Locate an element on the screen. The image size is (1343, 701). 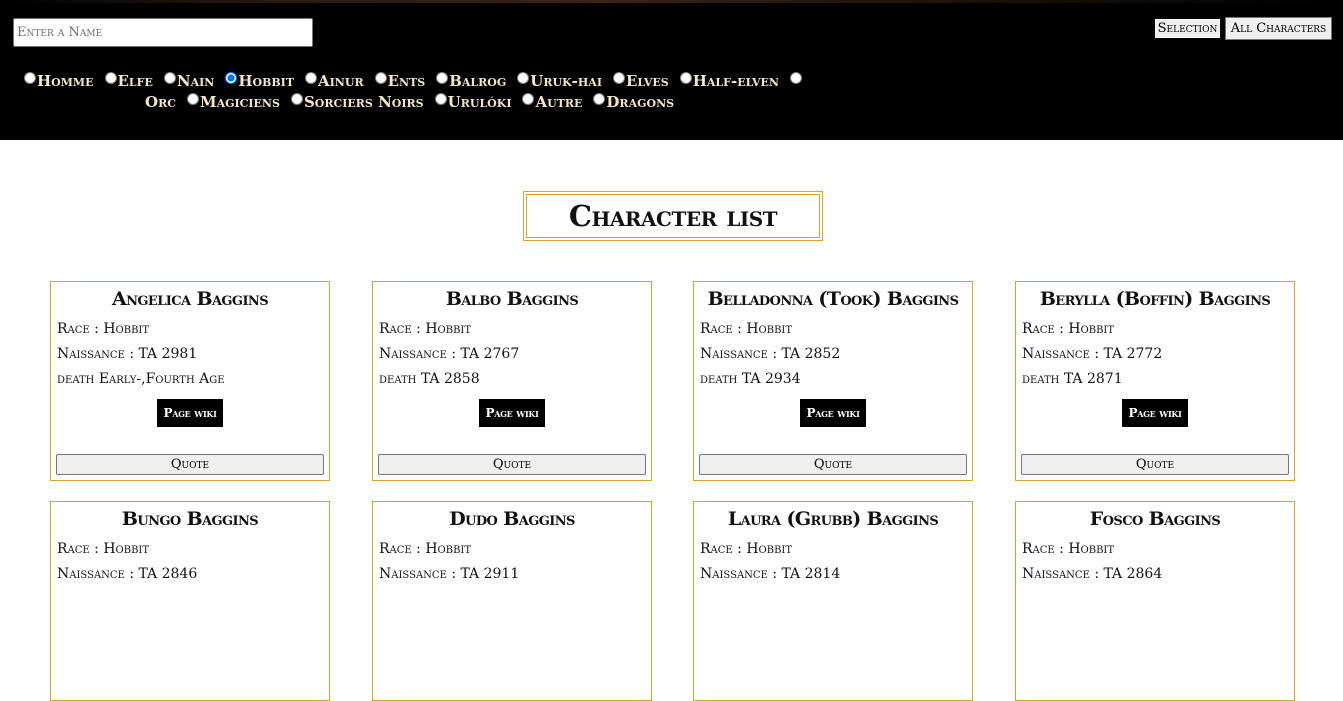
search-input is located at coordinates (163, 32).